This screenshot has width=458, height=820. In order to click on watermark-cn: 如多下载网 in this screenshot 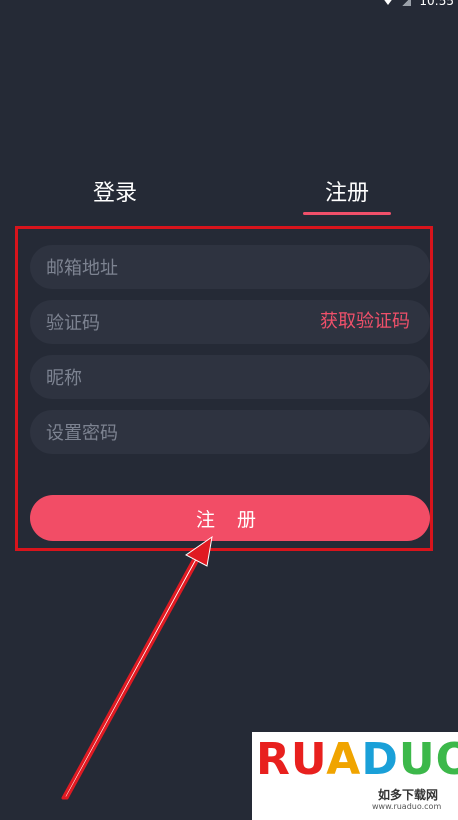, I will do `click(408, 795)`.